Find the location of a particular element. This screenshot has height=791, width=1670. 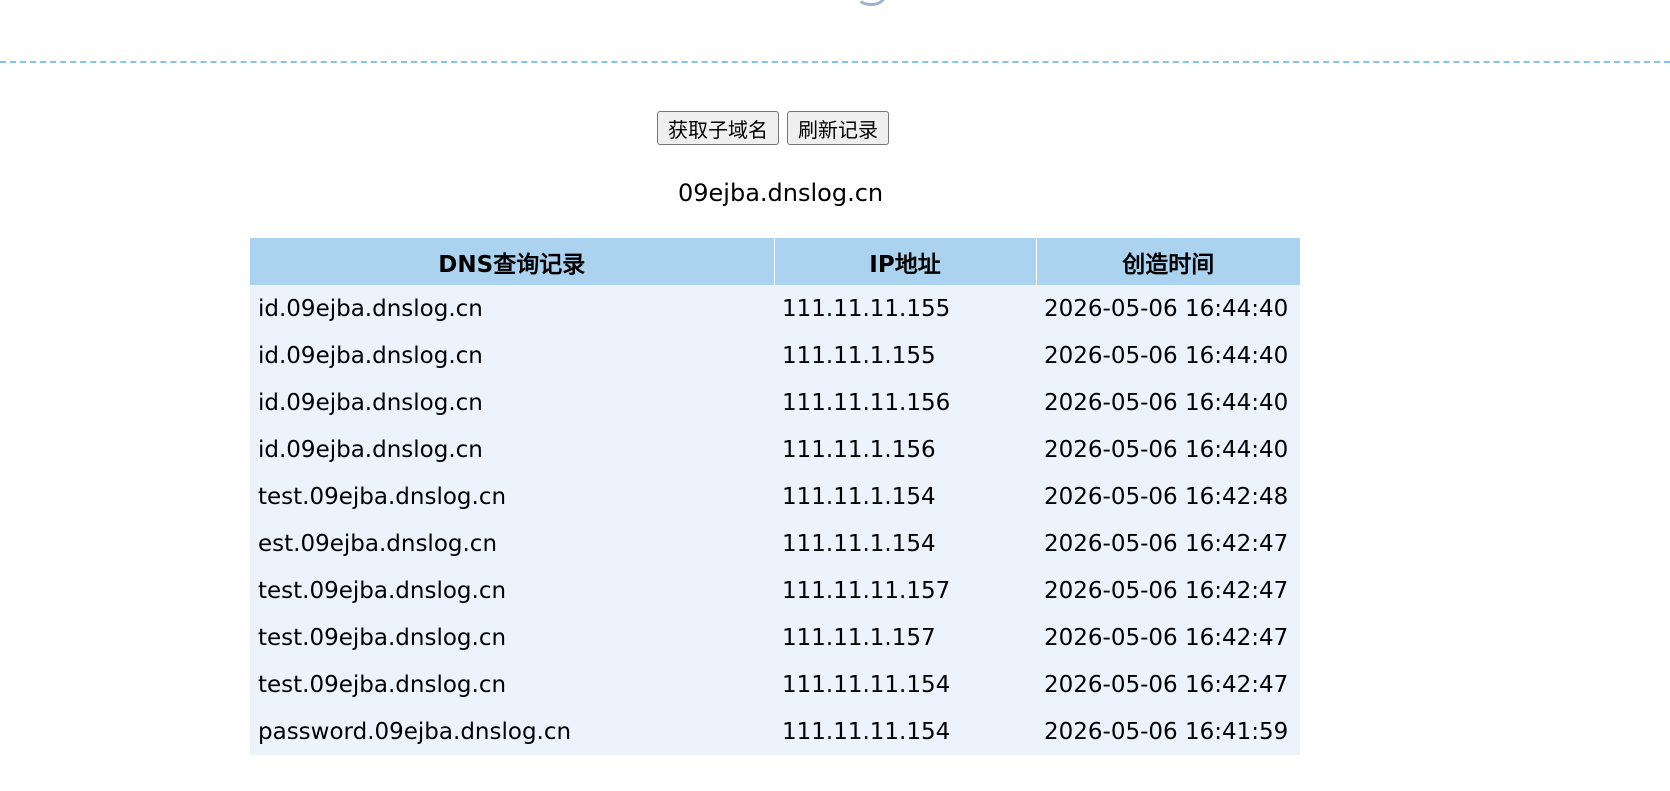

dashed-divider is located at coordinates (835, 62).